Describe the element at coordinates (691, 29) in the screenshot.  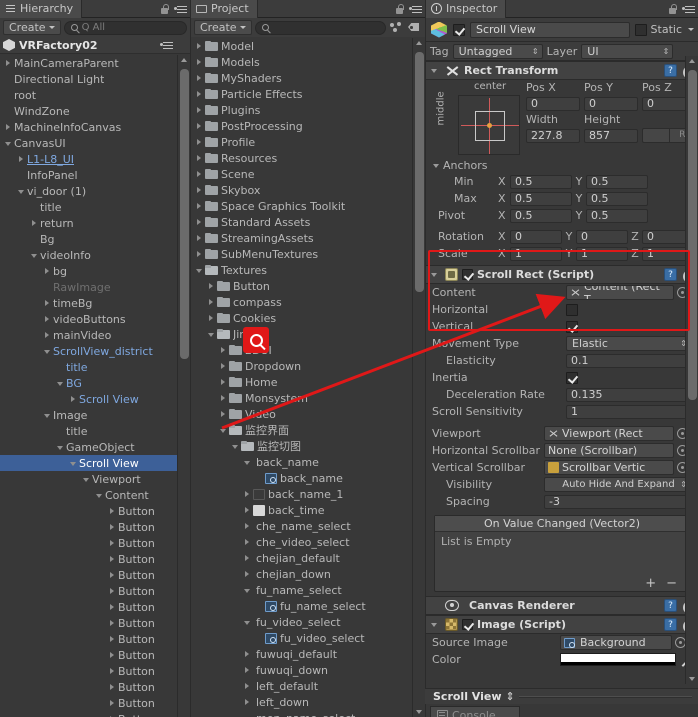
I see `static-dropdown-icon` at that location.